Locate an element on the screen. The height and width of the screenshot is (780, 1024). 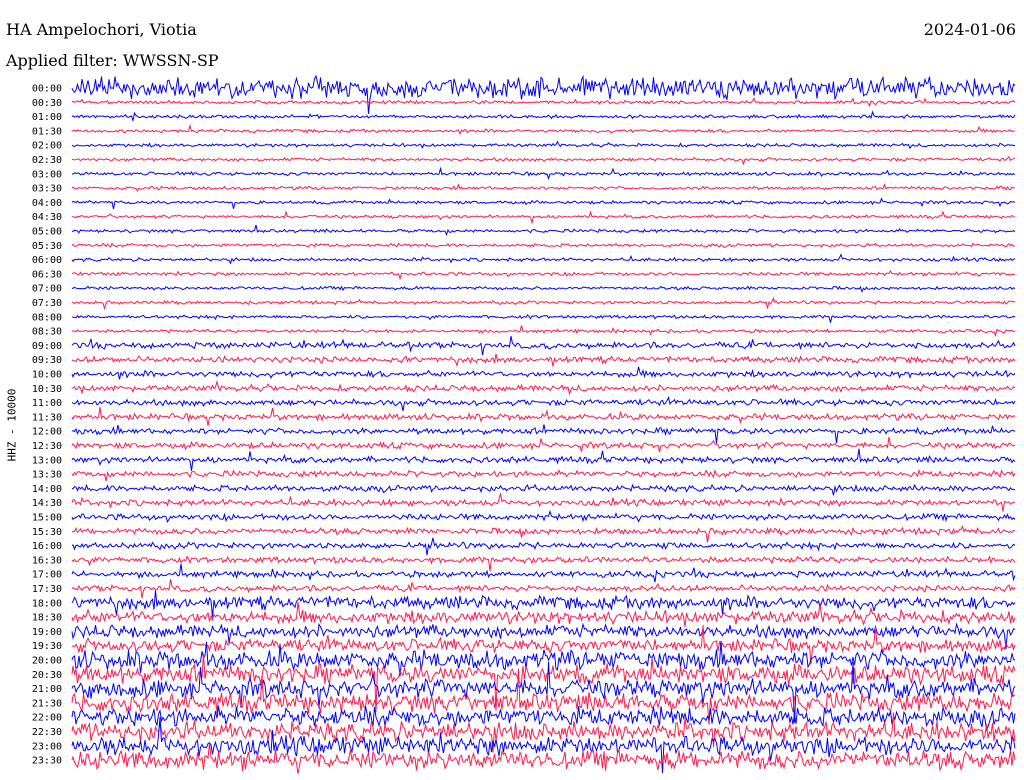
time-tick-label: 06:30 is located at coordinates (47, 274).